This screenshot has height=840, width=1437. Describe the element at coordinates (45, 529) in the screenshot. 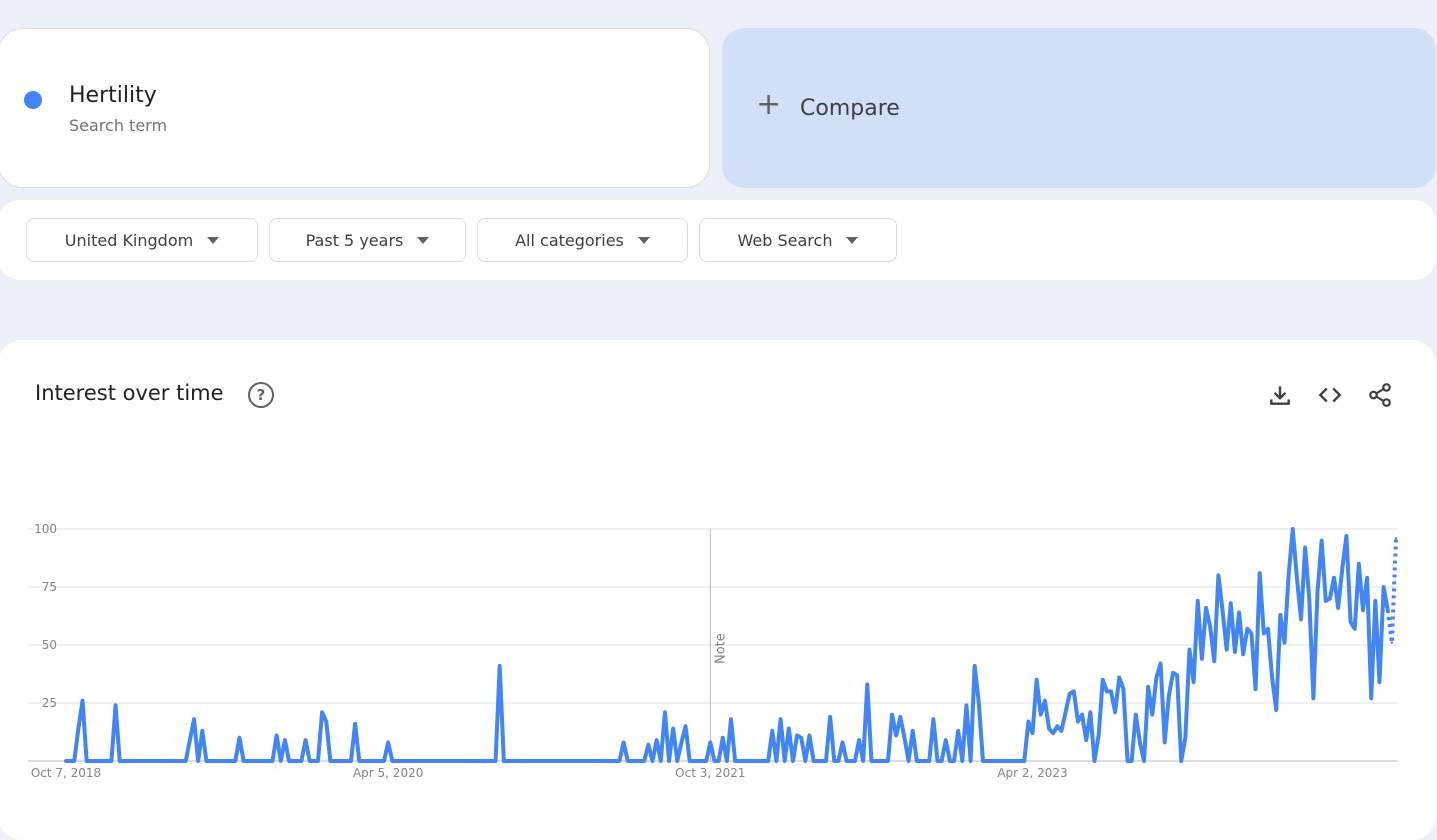

I see `y-tick-label: 100` at that location.